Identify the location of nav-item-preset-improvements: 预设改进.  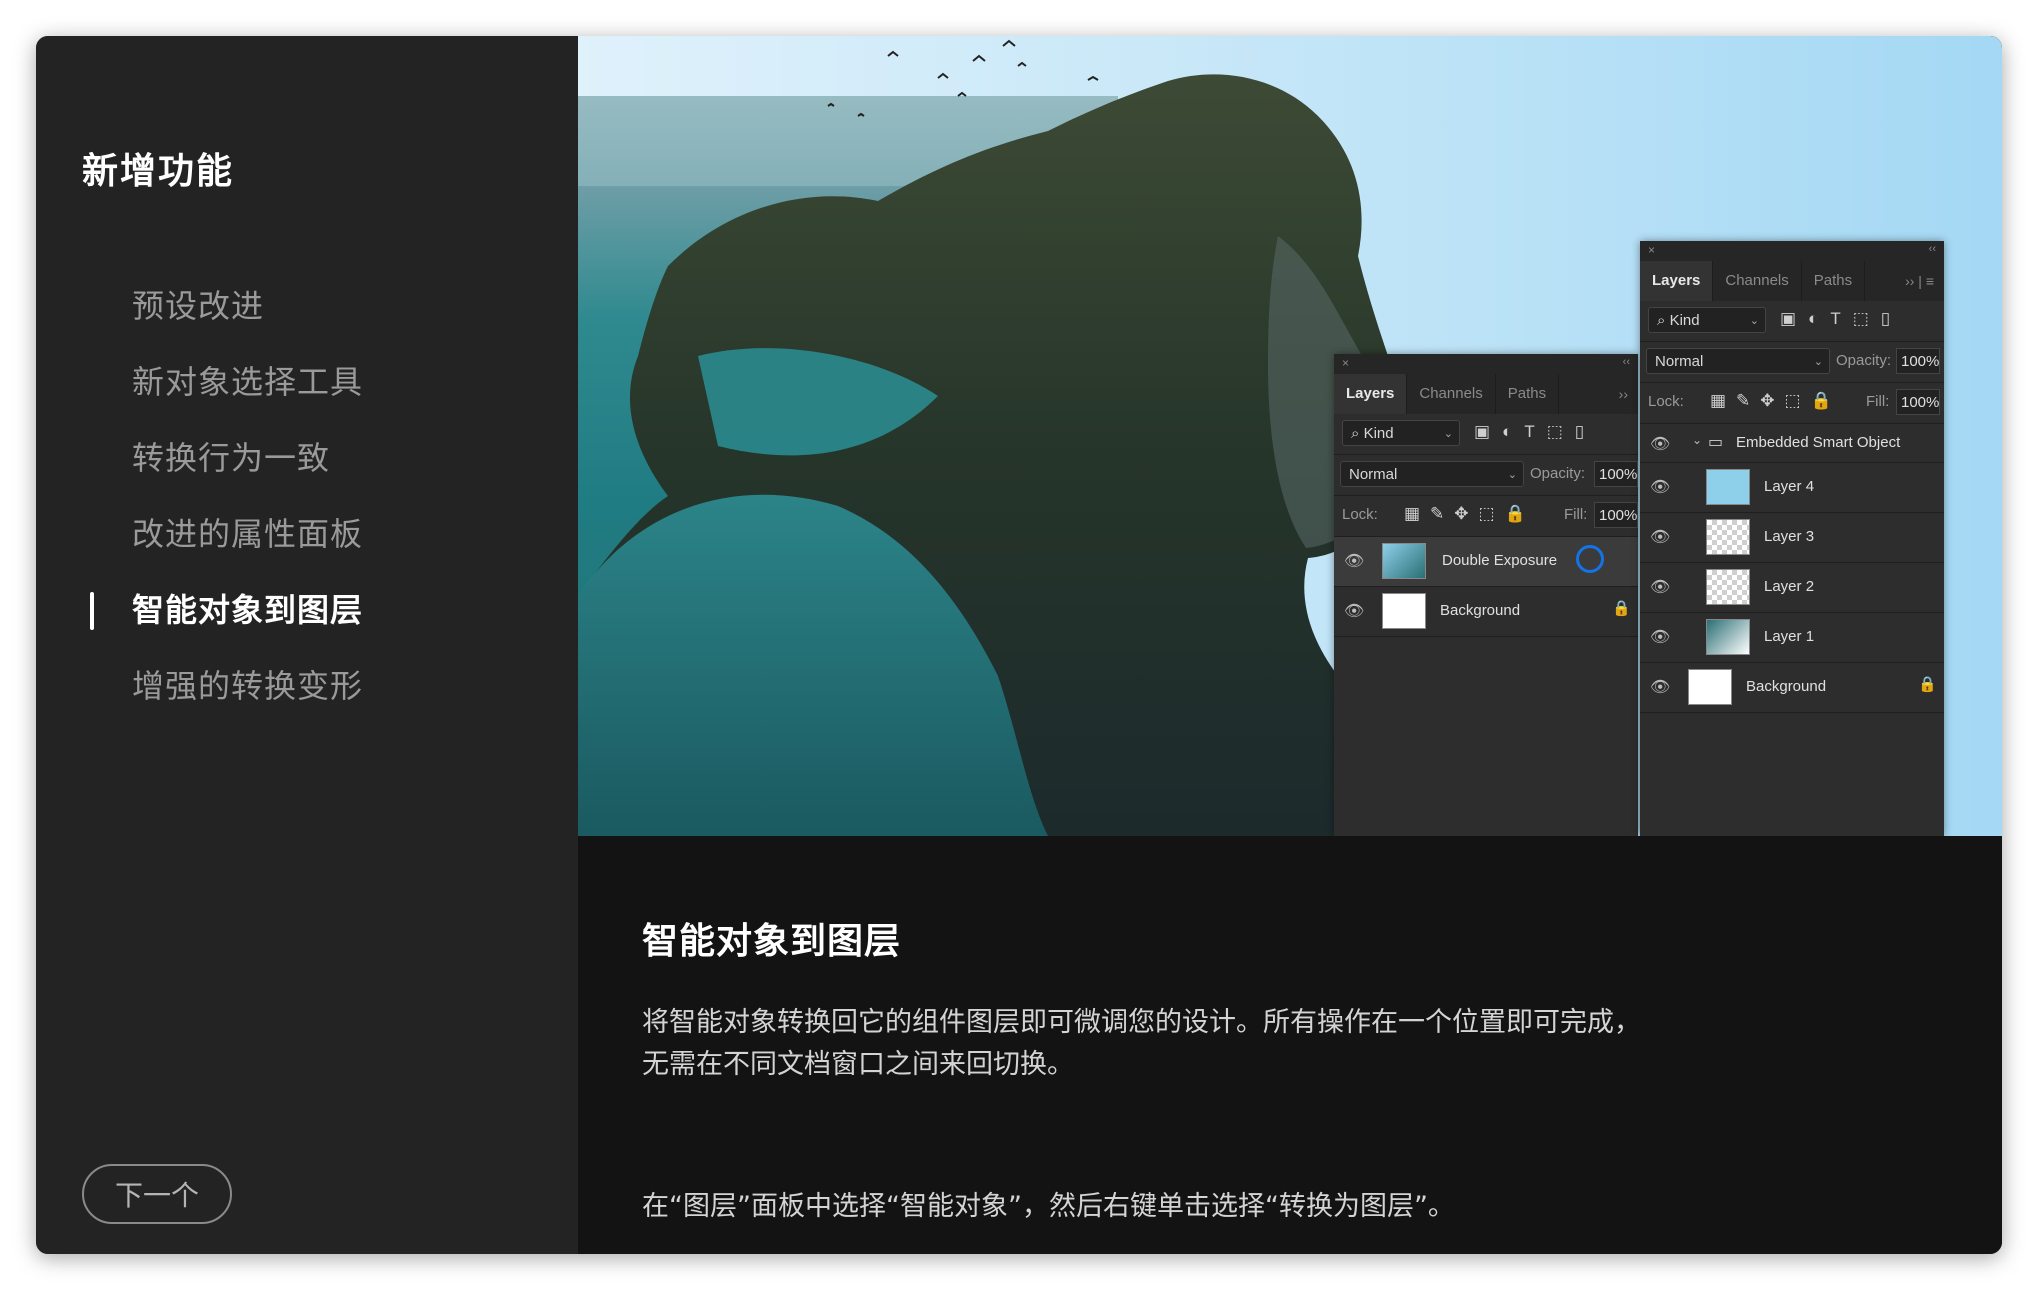
(307, 306).